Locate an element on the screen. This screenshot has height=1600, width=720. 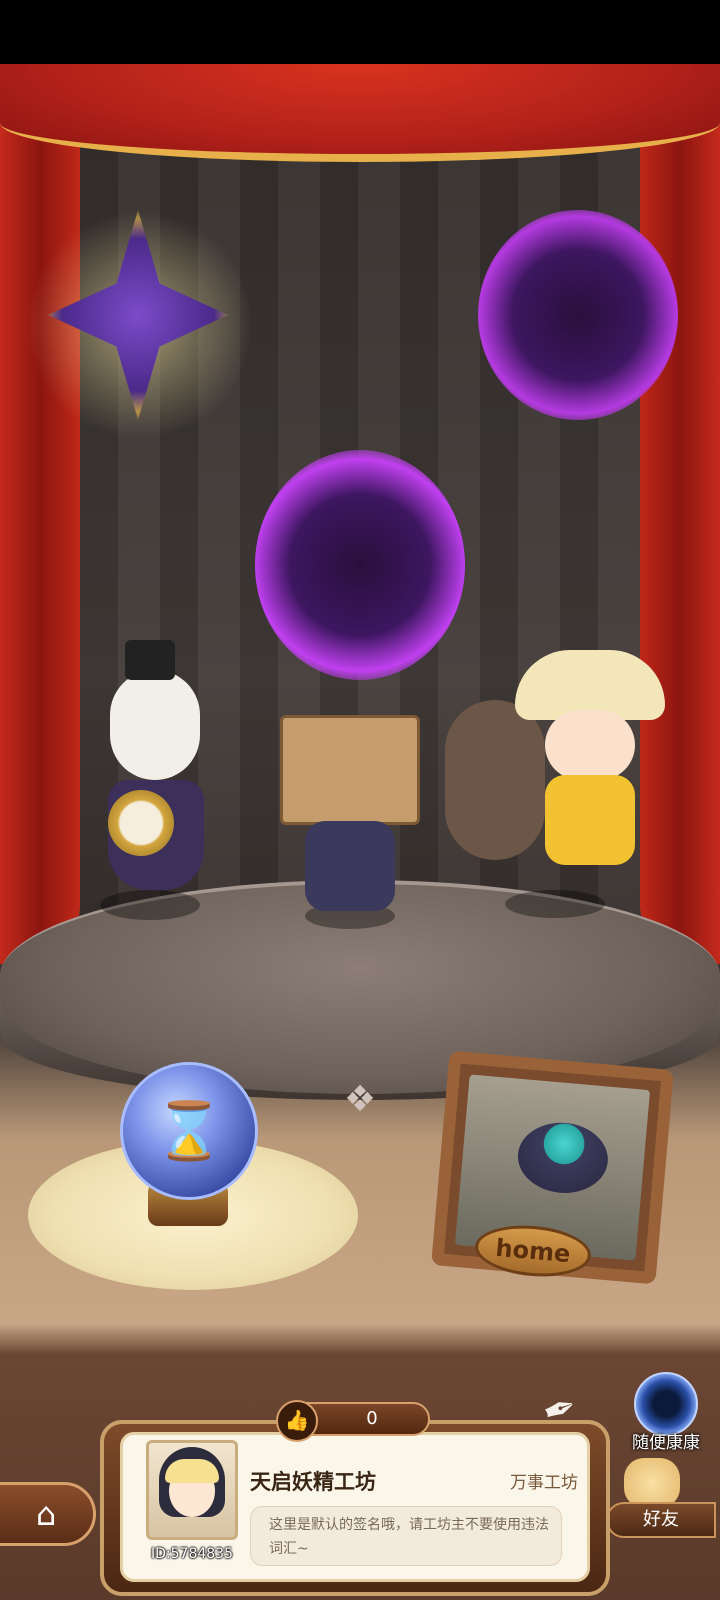
monkey-plush is located at coordinates (495, 780).